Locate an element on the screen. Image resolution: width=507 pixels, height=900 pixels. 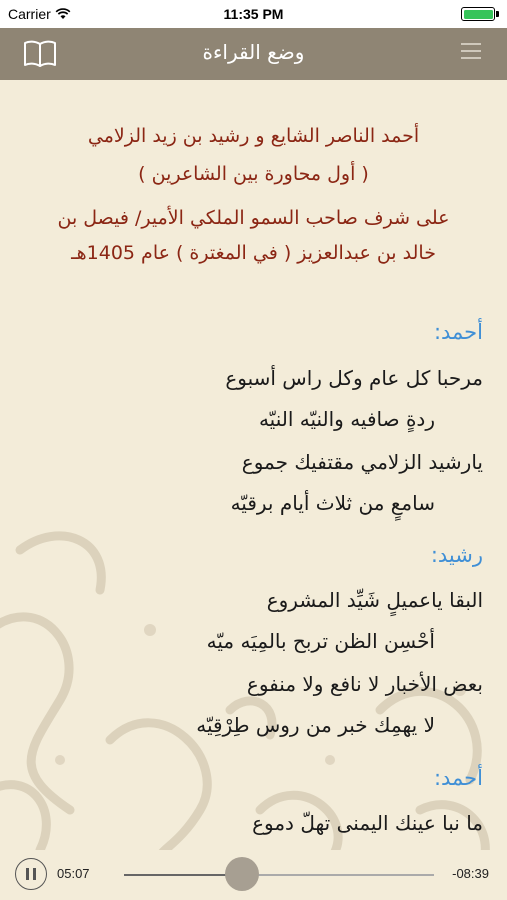
remaining-time: -08:39 is located at coordinates (470, 873).